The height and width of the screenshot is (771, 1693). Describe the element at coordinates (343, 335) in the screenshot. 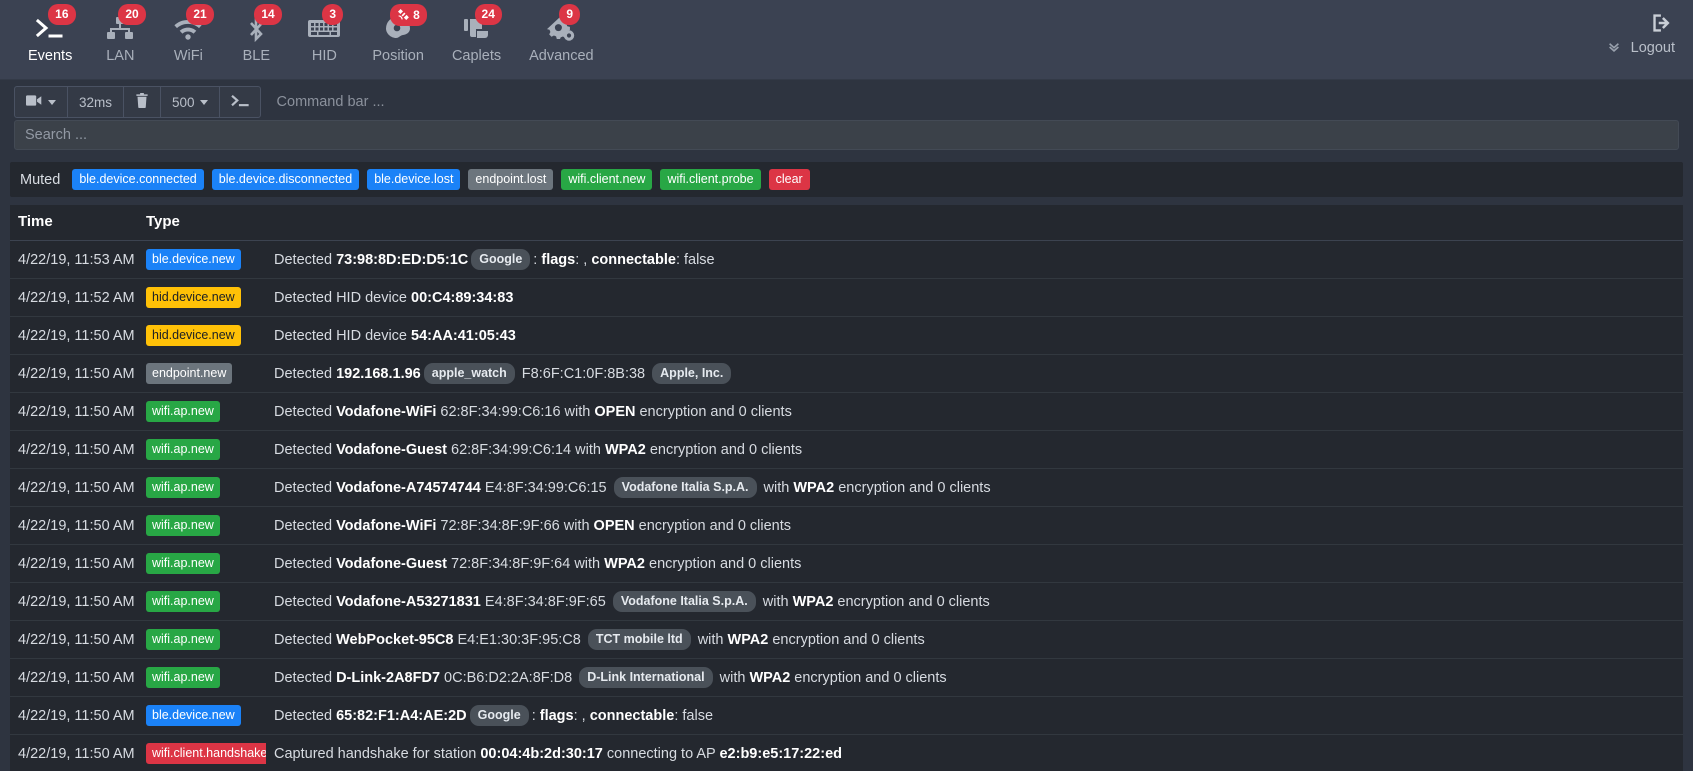

I see `message-text: Detected HID device` at that location.